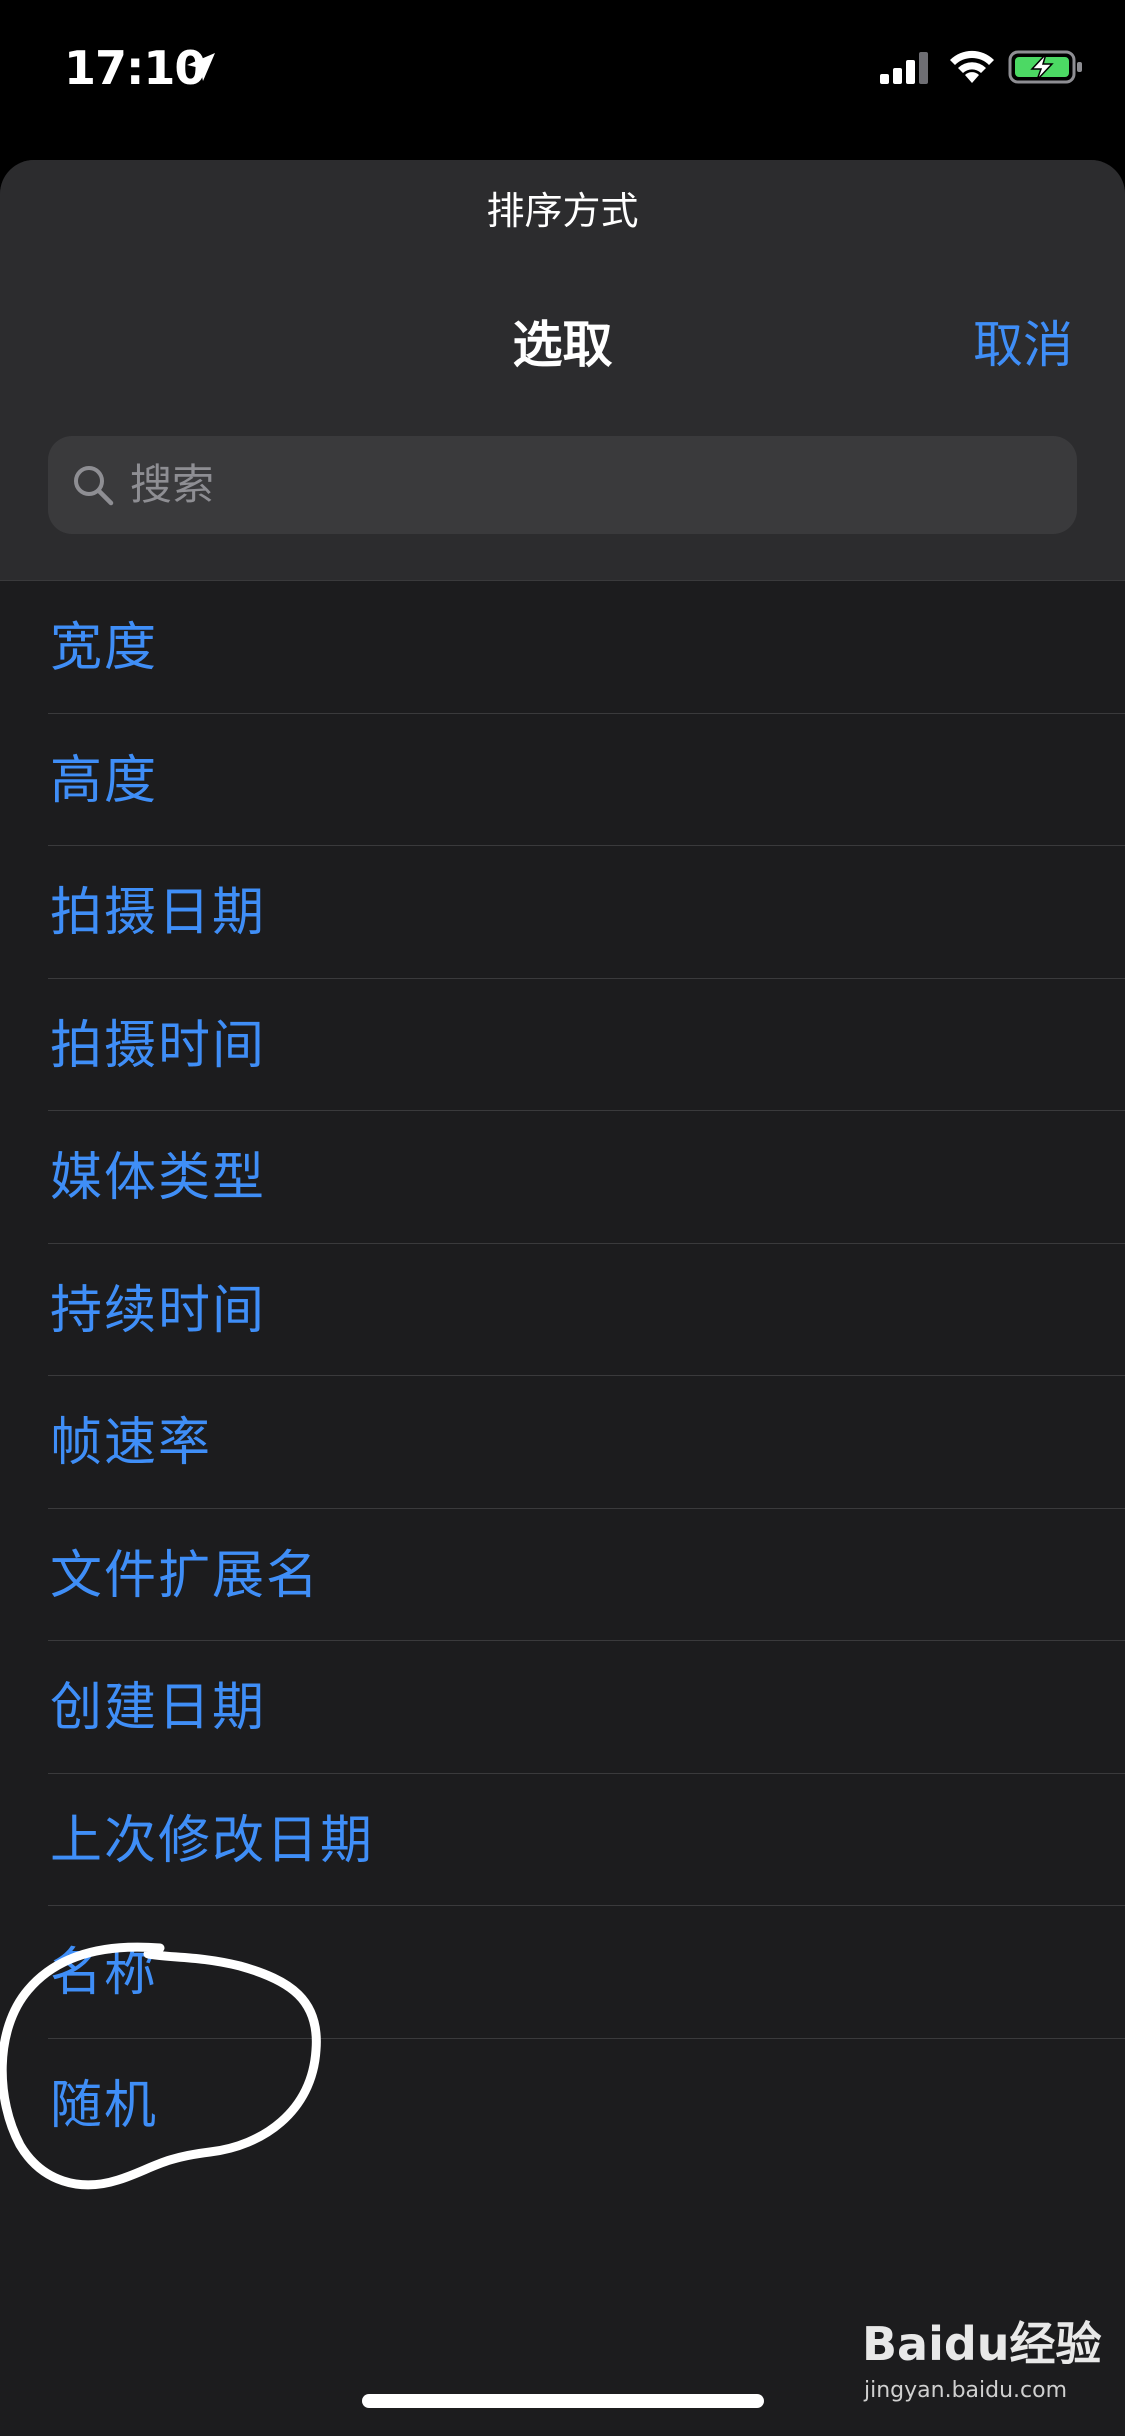 This screenshot has width=1125, height=2436. I want to click on option-capture-time: 拍摄时间, so click(562, 1045).